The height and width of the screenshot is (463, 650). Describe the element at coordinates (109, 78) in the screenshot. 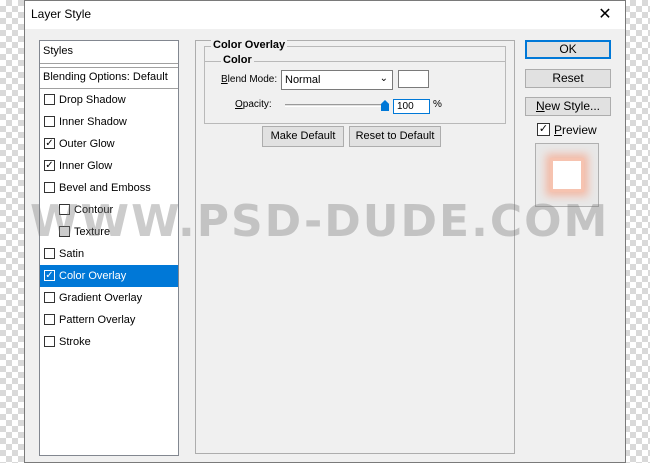

I see `blending-options-item: Blending Options: Default` at that location.